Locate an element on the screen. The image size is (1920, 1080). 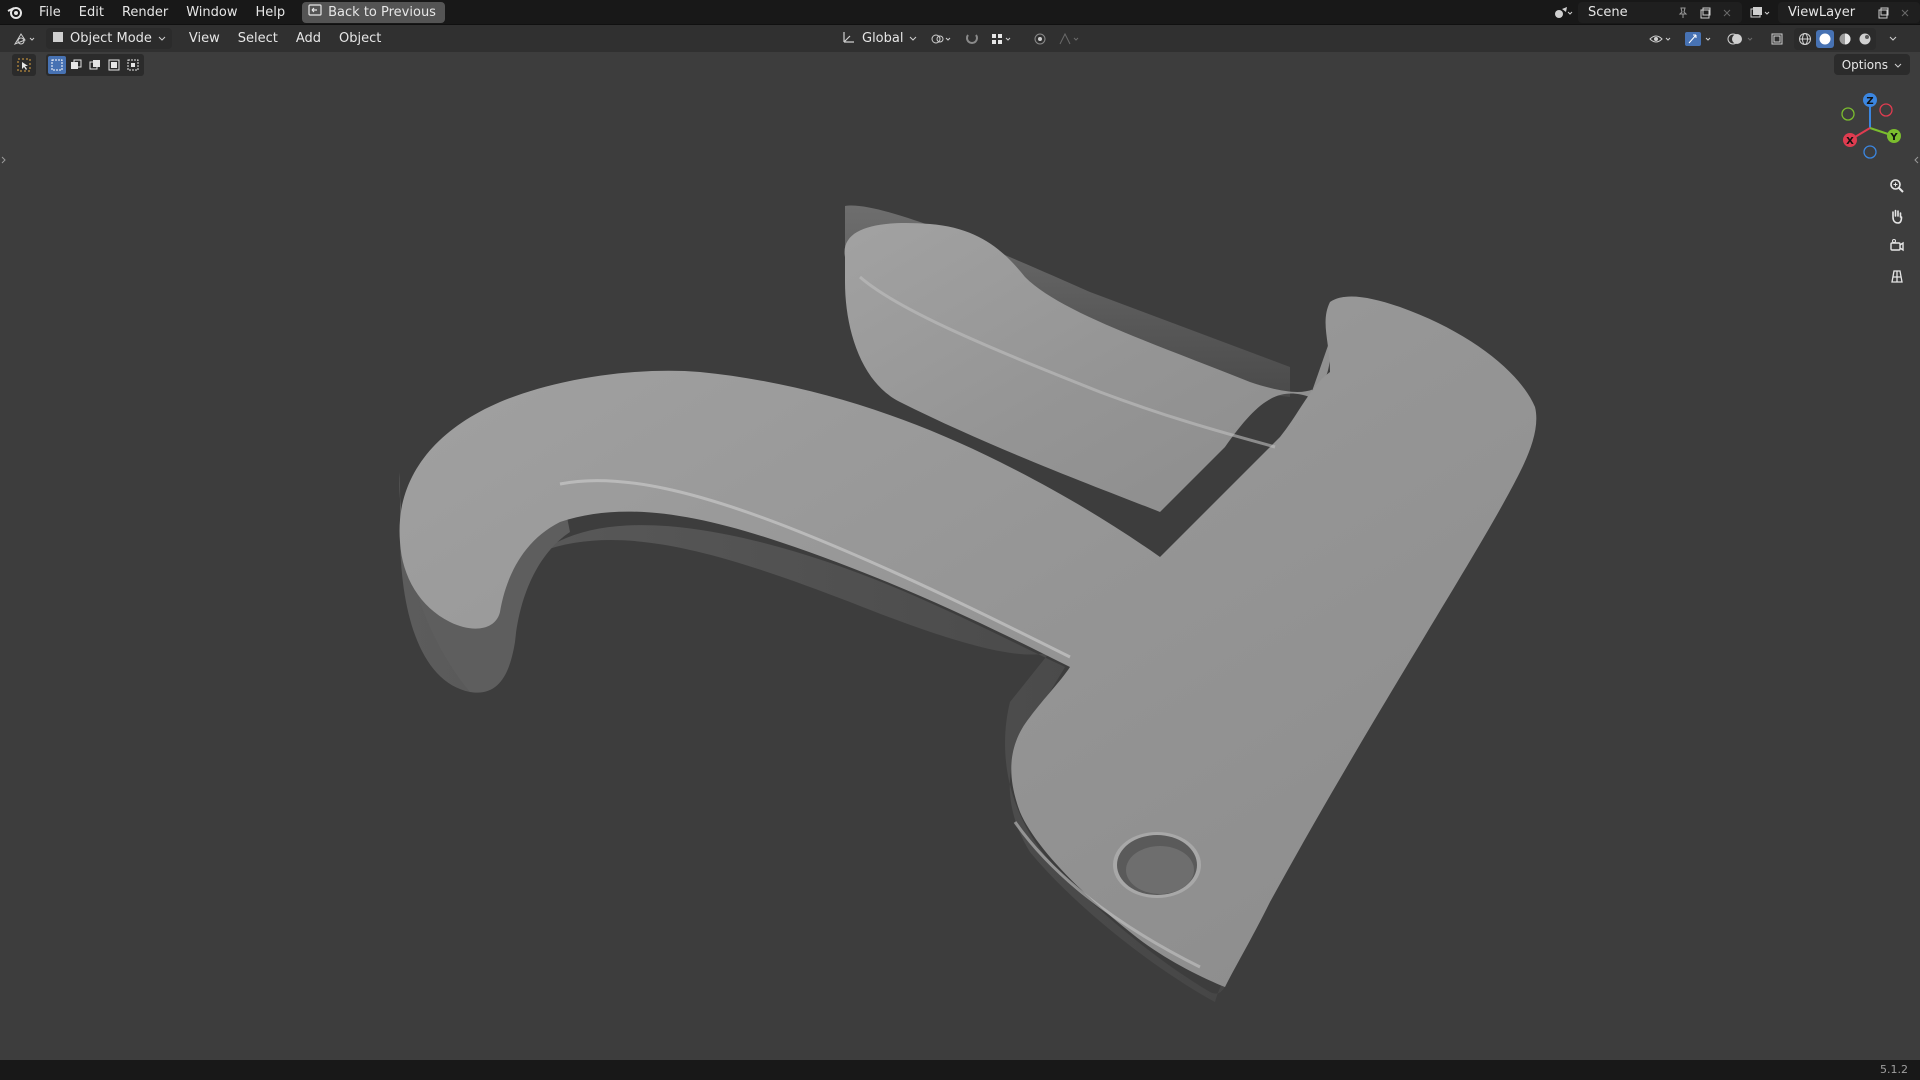
menu-help: Help is located at coordinates (271, 12).